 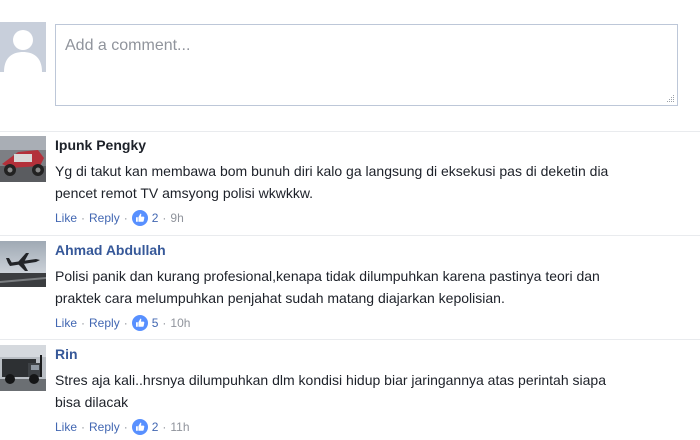 I want to click on comment-actions: Like · Reply · 2 · 11h, so click(x=122, y=427).